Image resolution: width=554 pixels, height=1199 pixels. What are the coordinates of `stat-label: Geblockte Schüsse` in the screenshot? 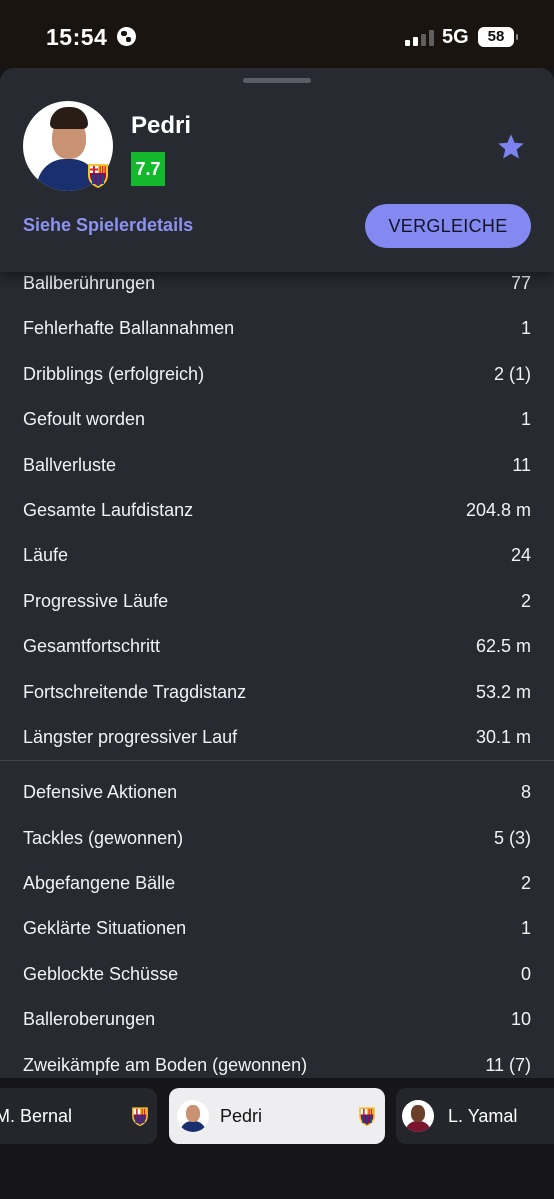 It's located at (101, 973).